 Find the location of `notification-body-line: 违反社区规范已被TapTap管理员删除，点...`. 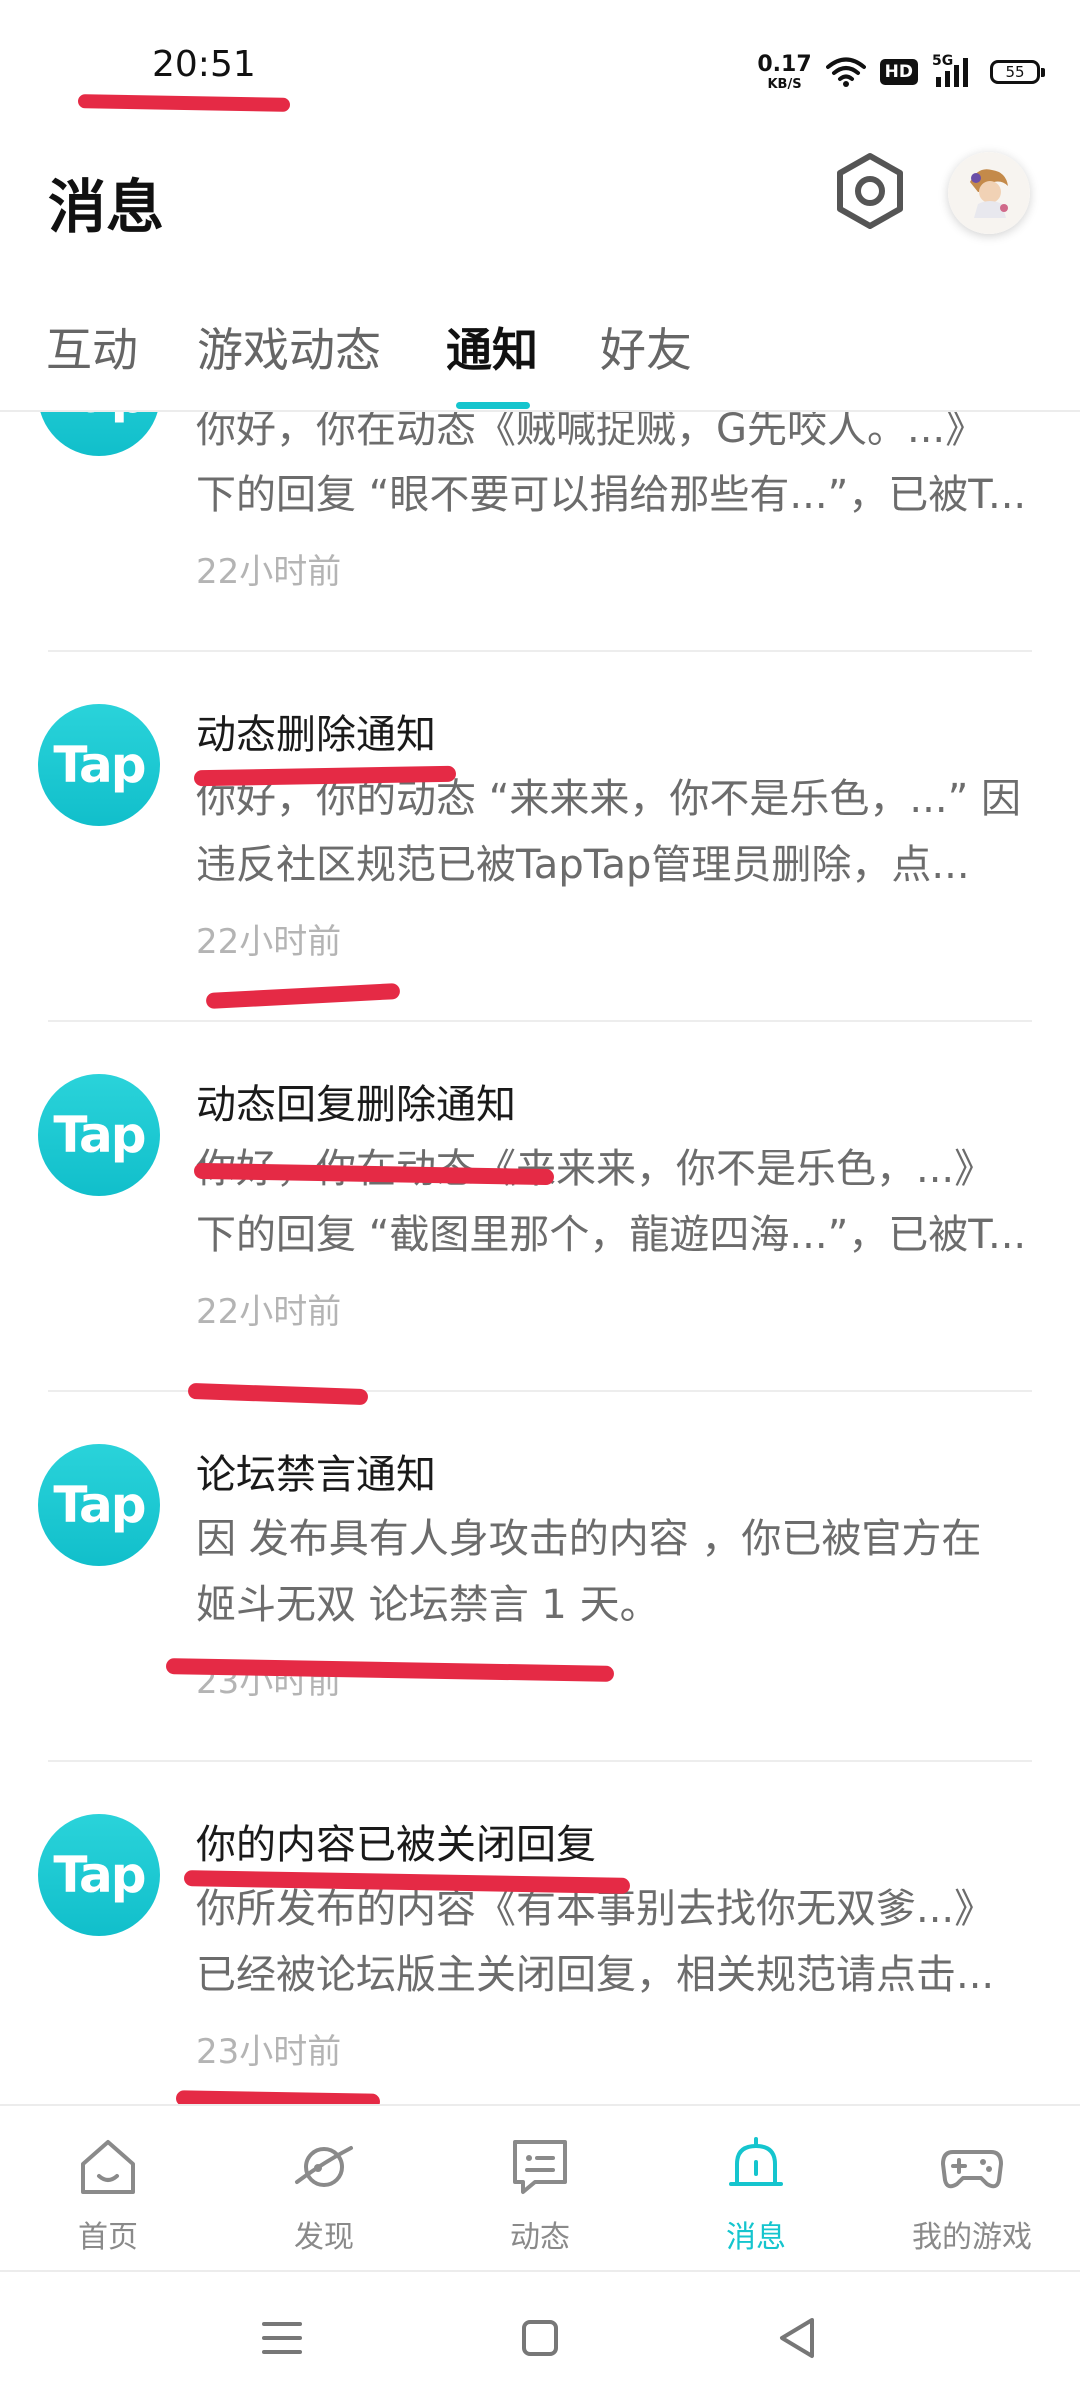

notification-body-line: 违反社区规范已被TapTap管理员删除，点... is located at coordinates (583, 865).